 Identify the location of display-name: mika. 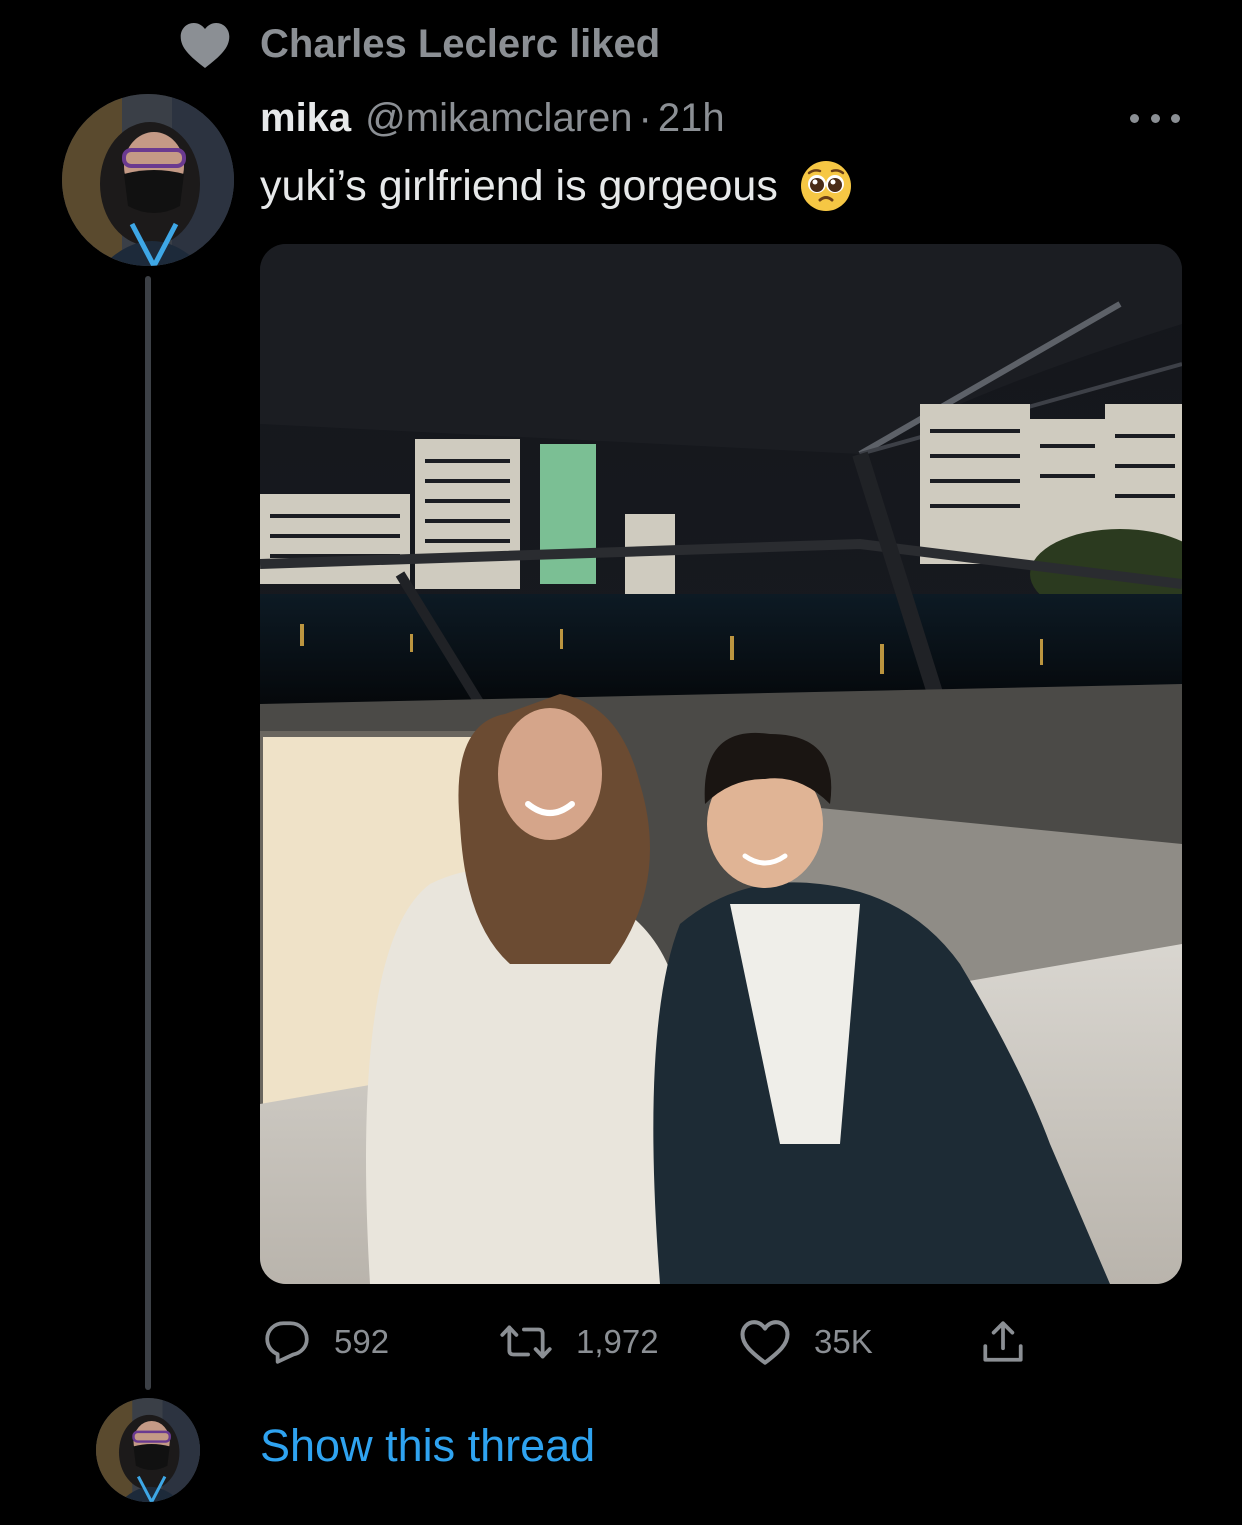
(305, 118).